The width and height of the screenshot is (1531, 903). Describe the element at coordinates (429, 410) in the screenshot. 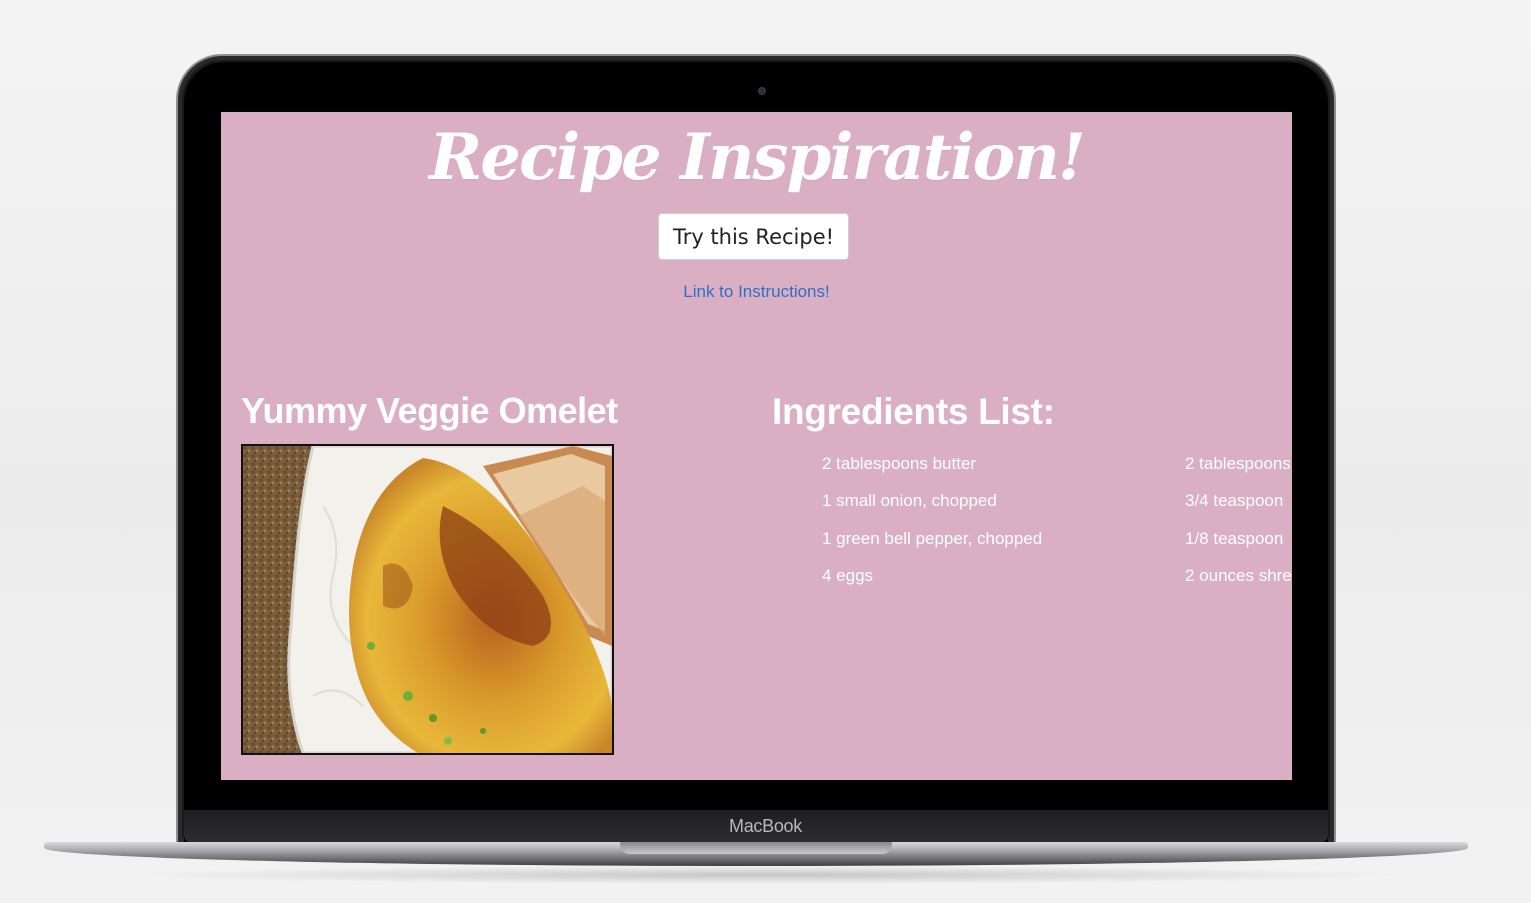

I see `recipe-name: Yummy Veggie Omelet` at that location.